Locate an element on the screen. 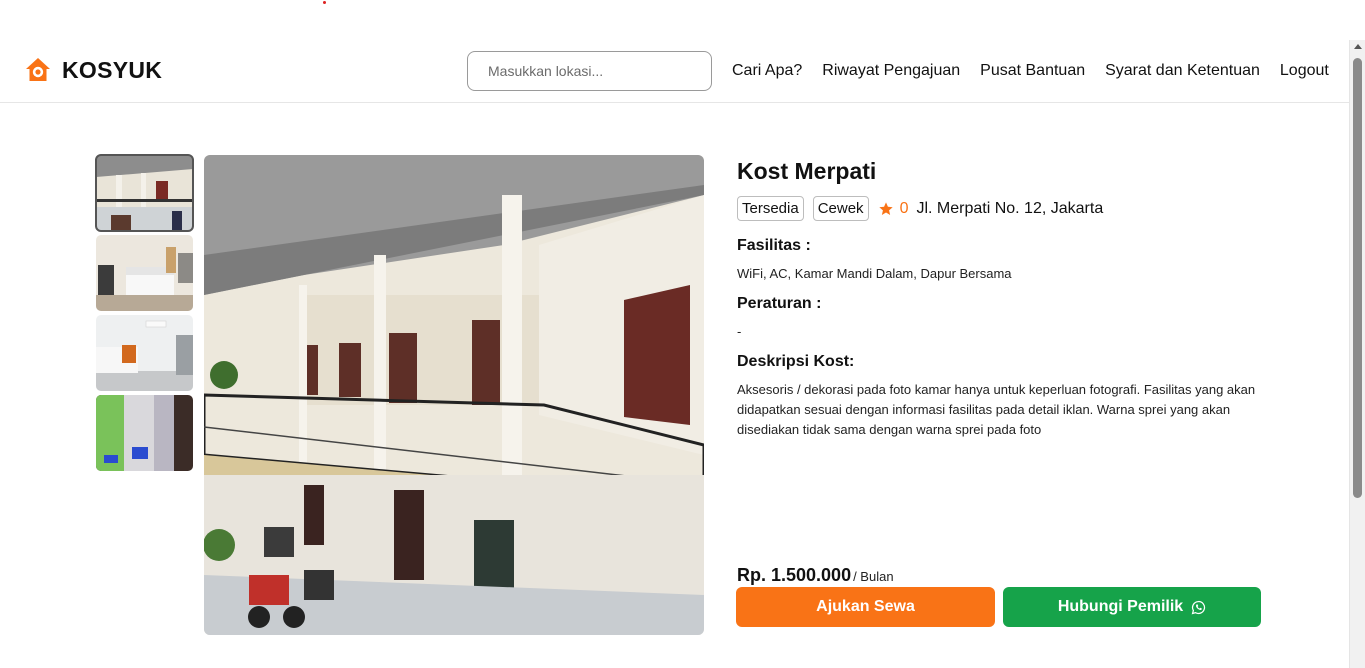 The height and width of the screenshot is (668, 1365). whatsapp-icon is located at coordinates (1198, 607).